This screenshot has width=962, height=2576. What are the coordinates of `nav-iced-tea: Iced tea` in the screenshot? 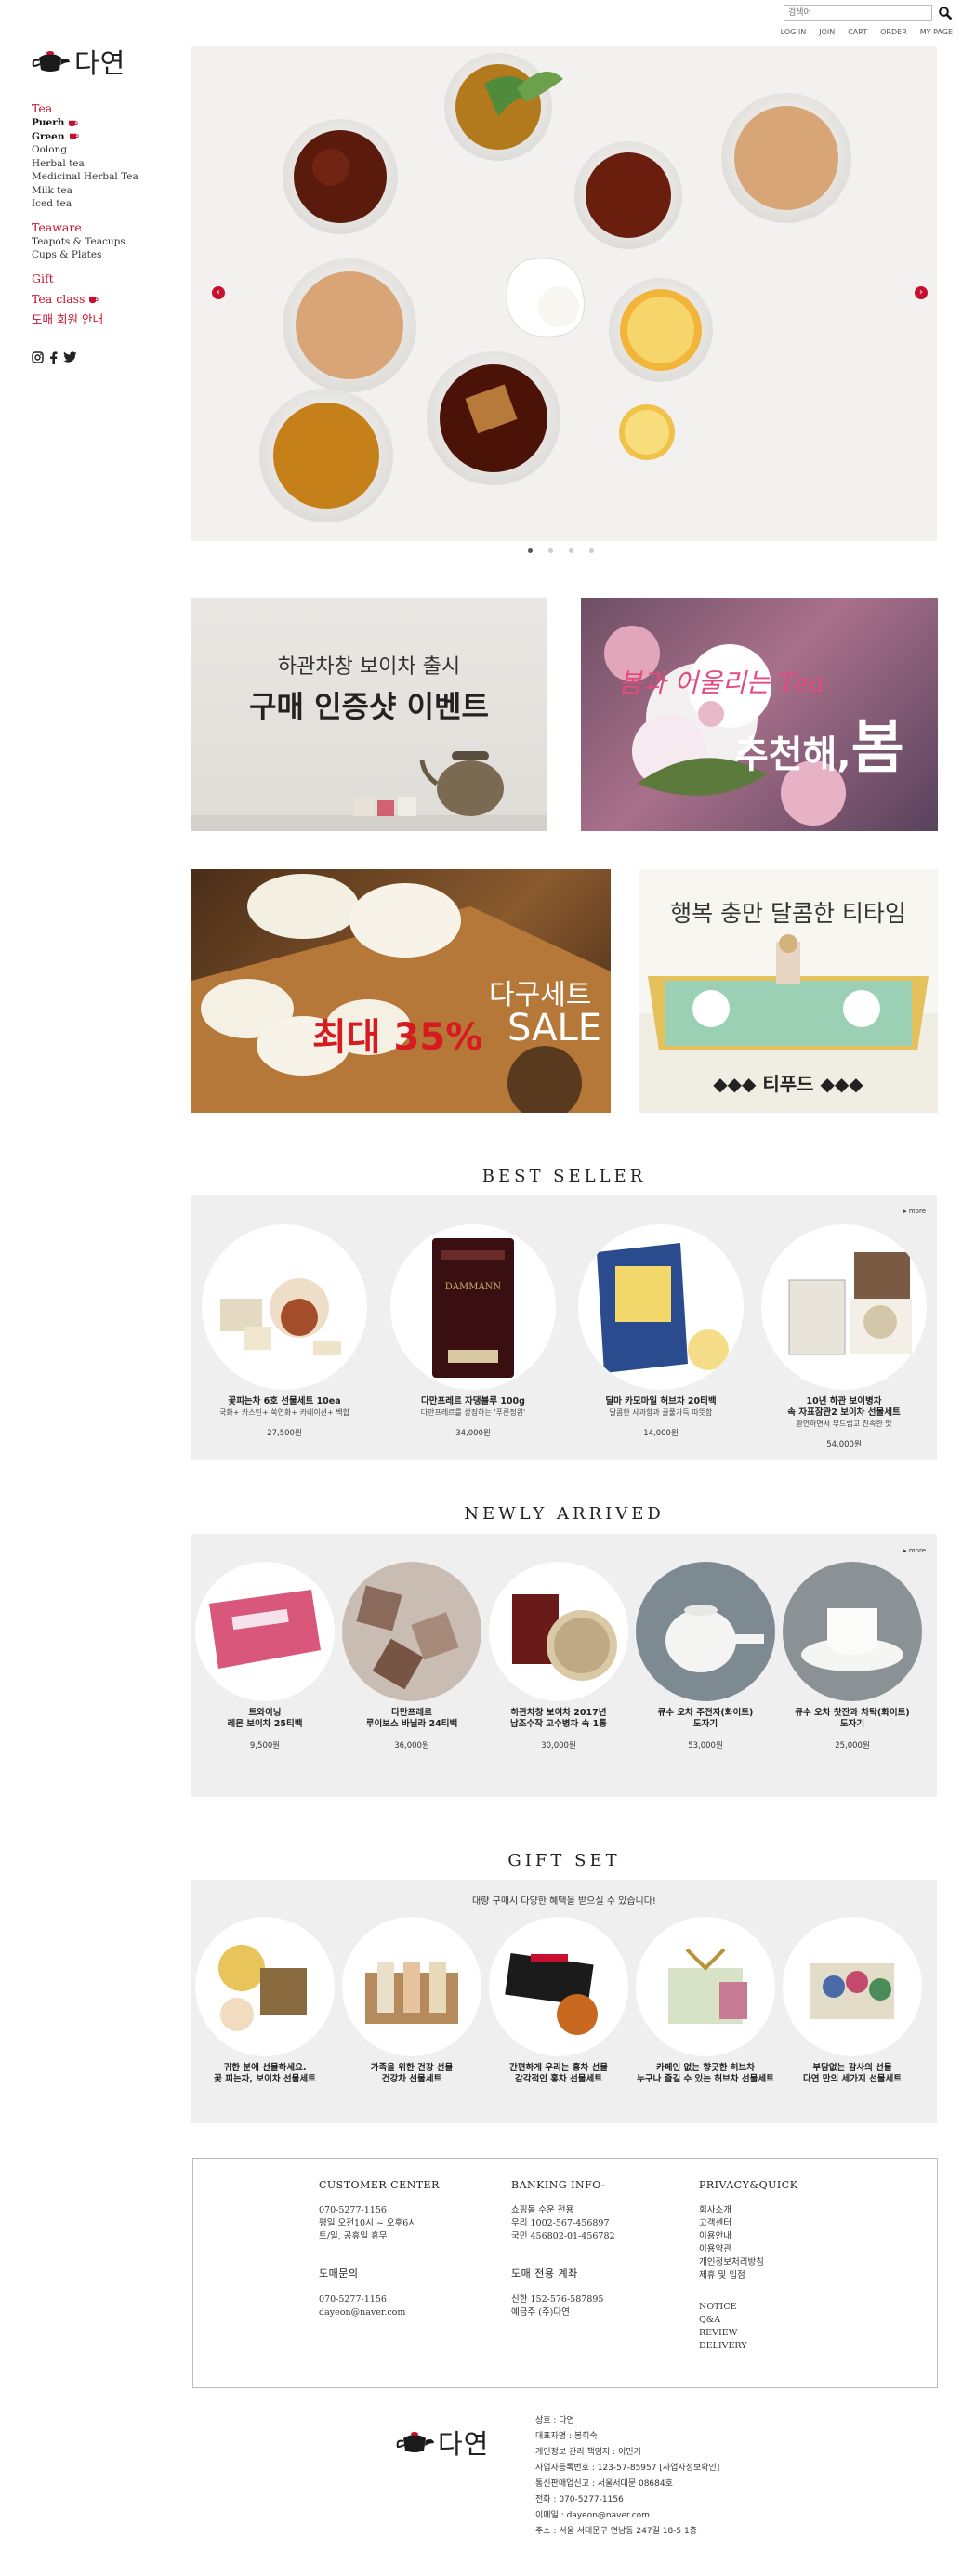 It's located at (111, 204).